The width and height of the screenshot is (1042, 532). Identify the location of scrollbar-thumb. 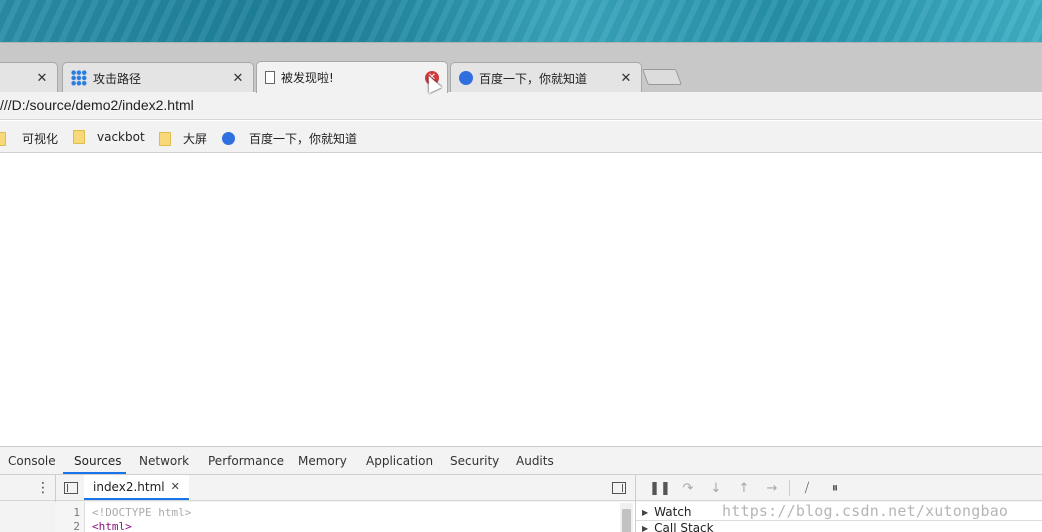
(626, 520).